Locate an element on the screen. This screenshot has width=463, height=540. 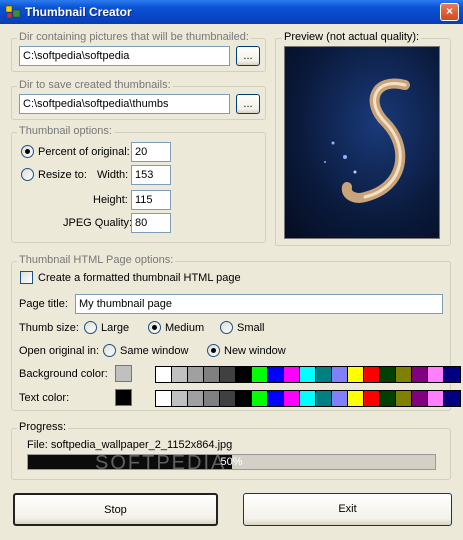
percent-input: 20 is located at coordinates (151, 152).